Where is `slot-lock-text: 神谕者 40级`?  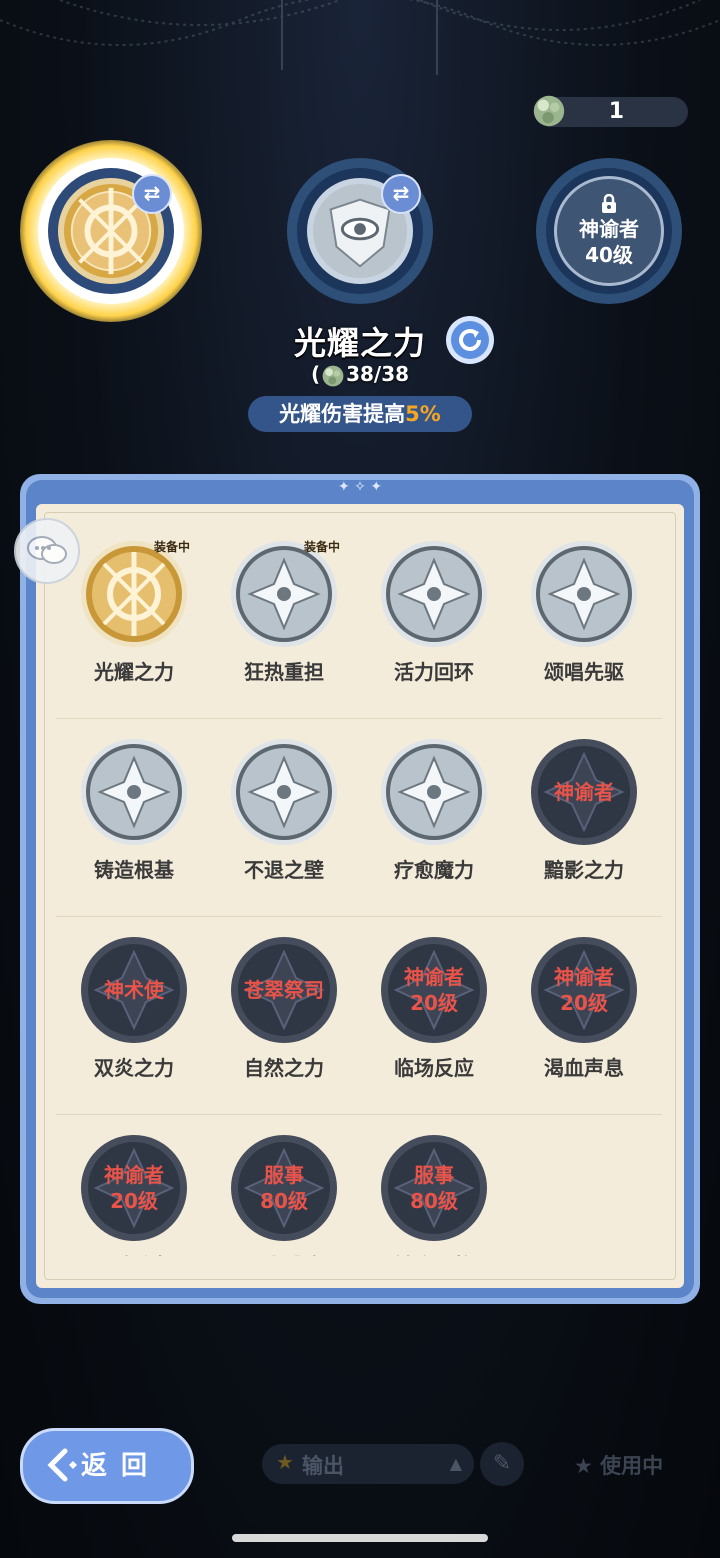
slot-lock-text: 神谕者 40级 is located at coordinates (609, 242).